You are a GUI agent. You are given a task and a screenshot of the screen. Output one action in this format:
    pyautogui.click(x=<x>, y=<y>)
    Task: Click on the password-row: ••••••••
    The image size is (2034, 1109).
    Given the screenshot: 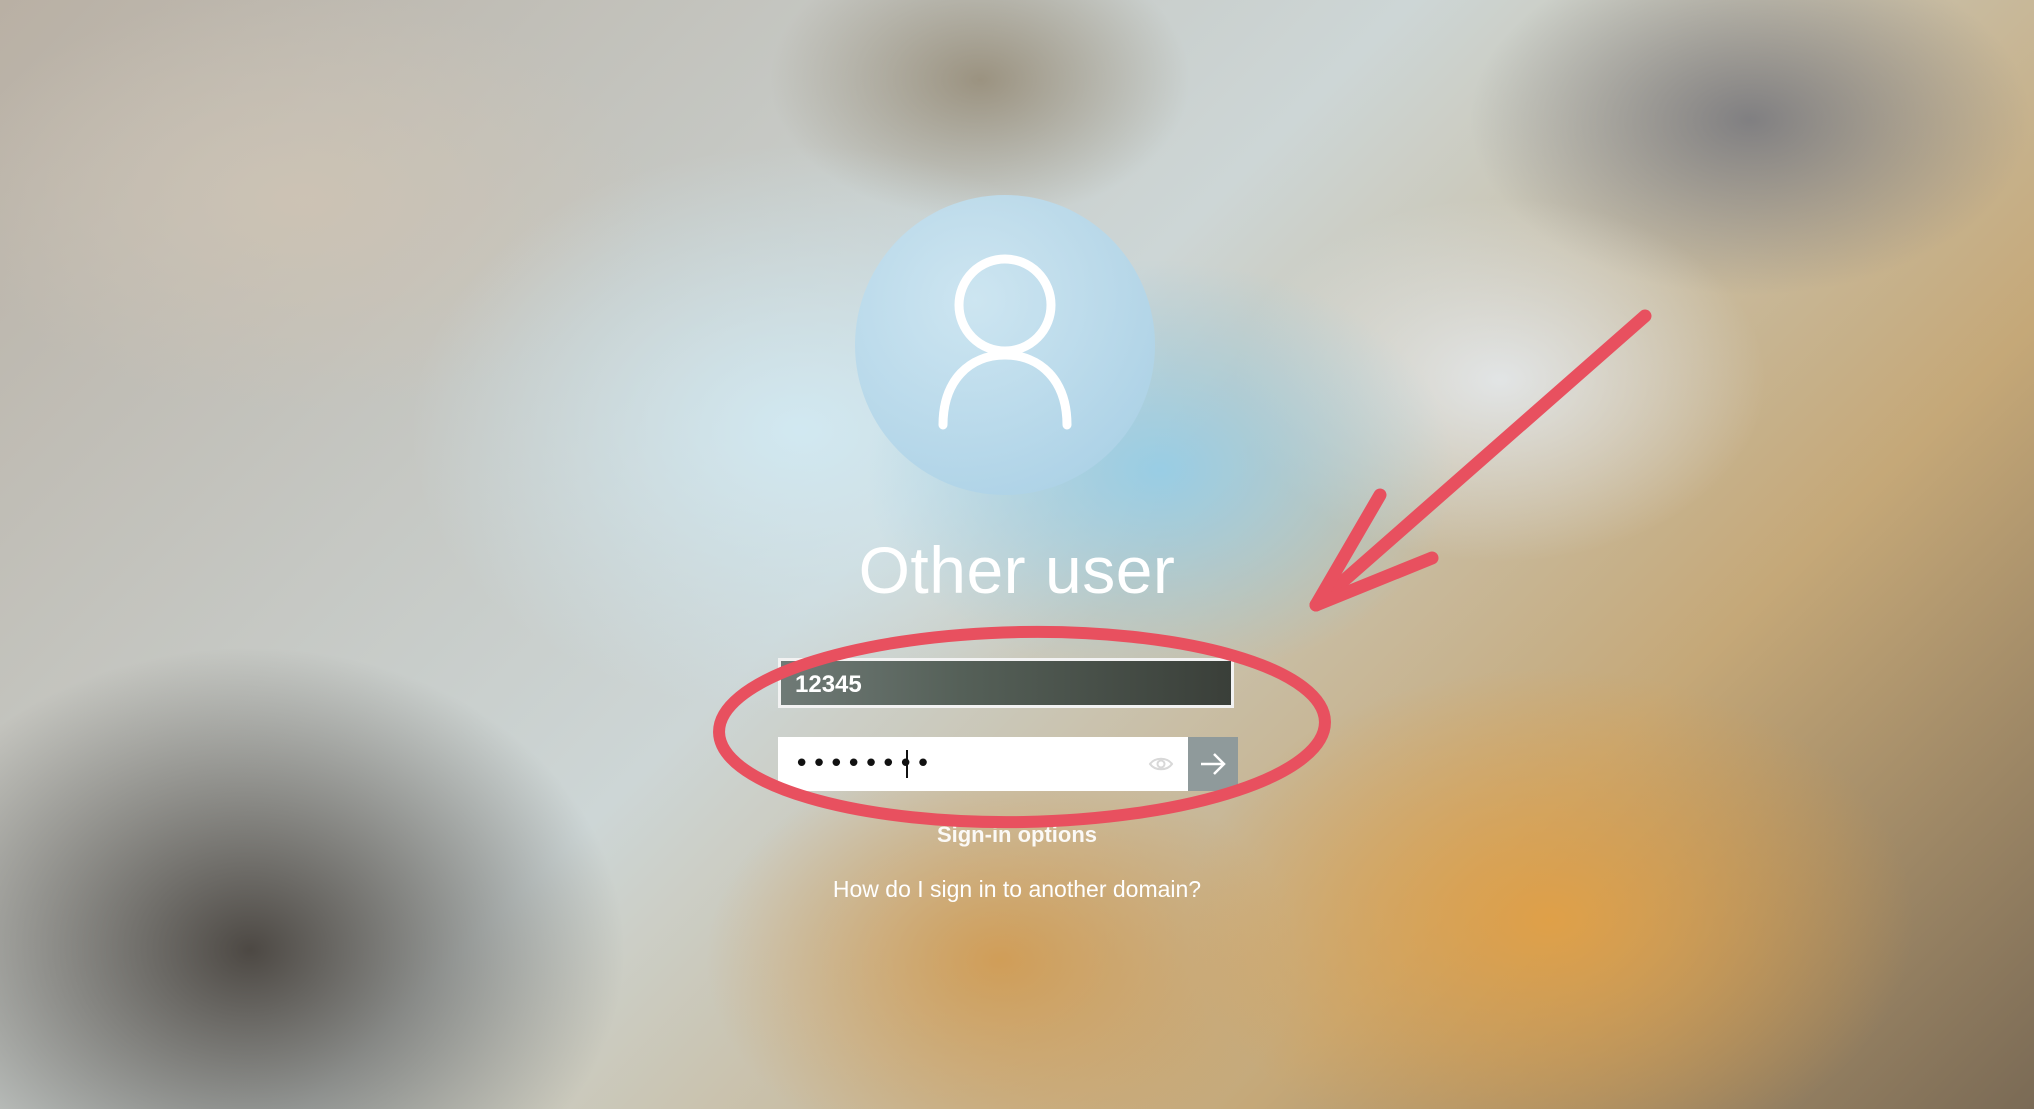 What is the action you would take?
    pyautogui.click(x=1008, y=764)
    